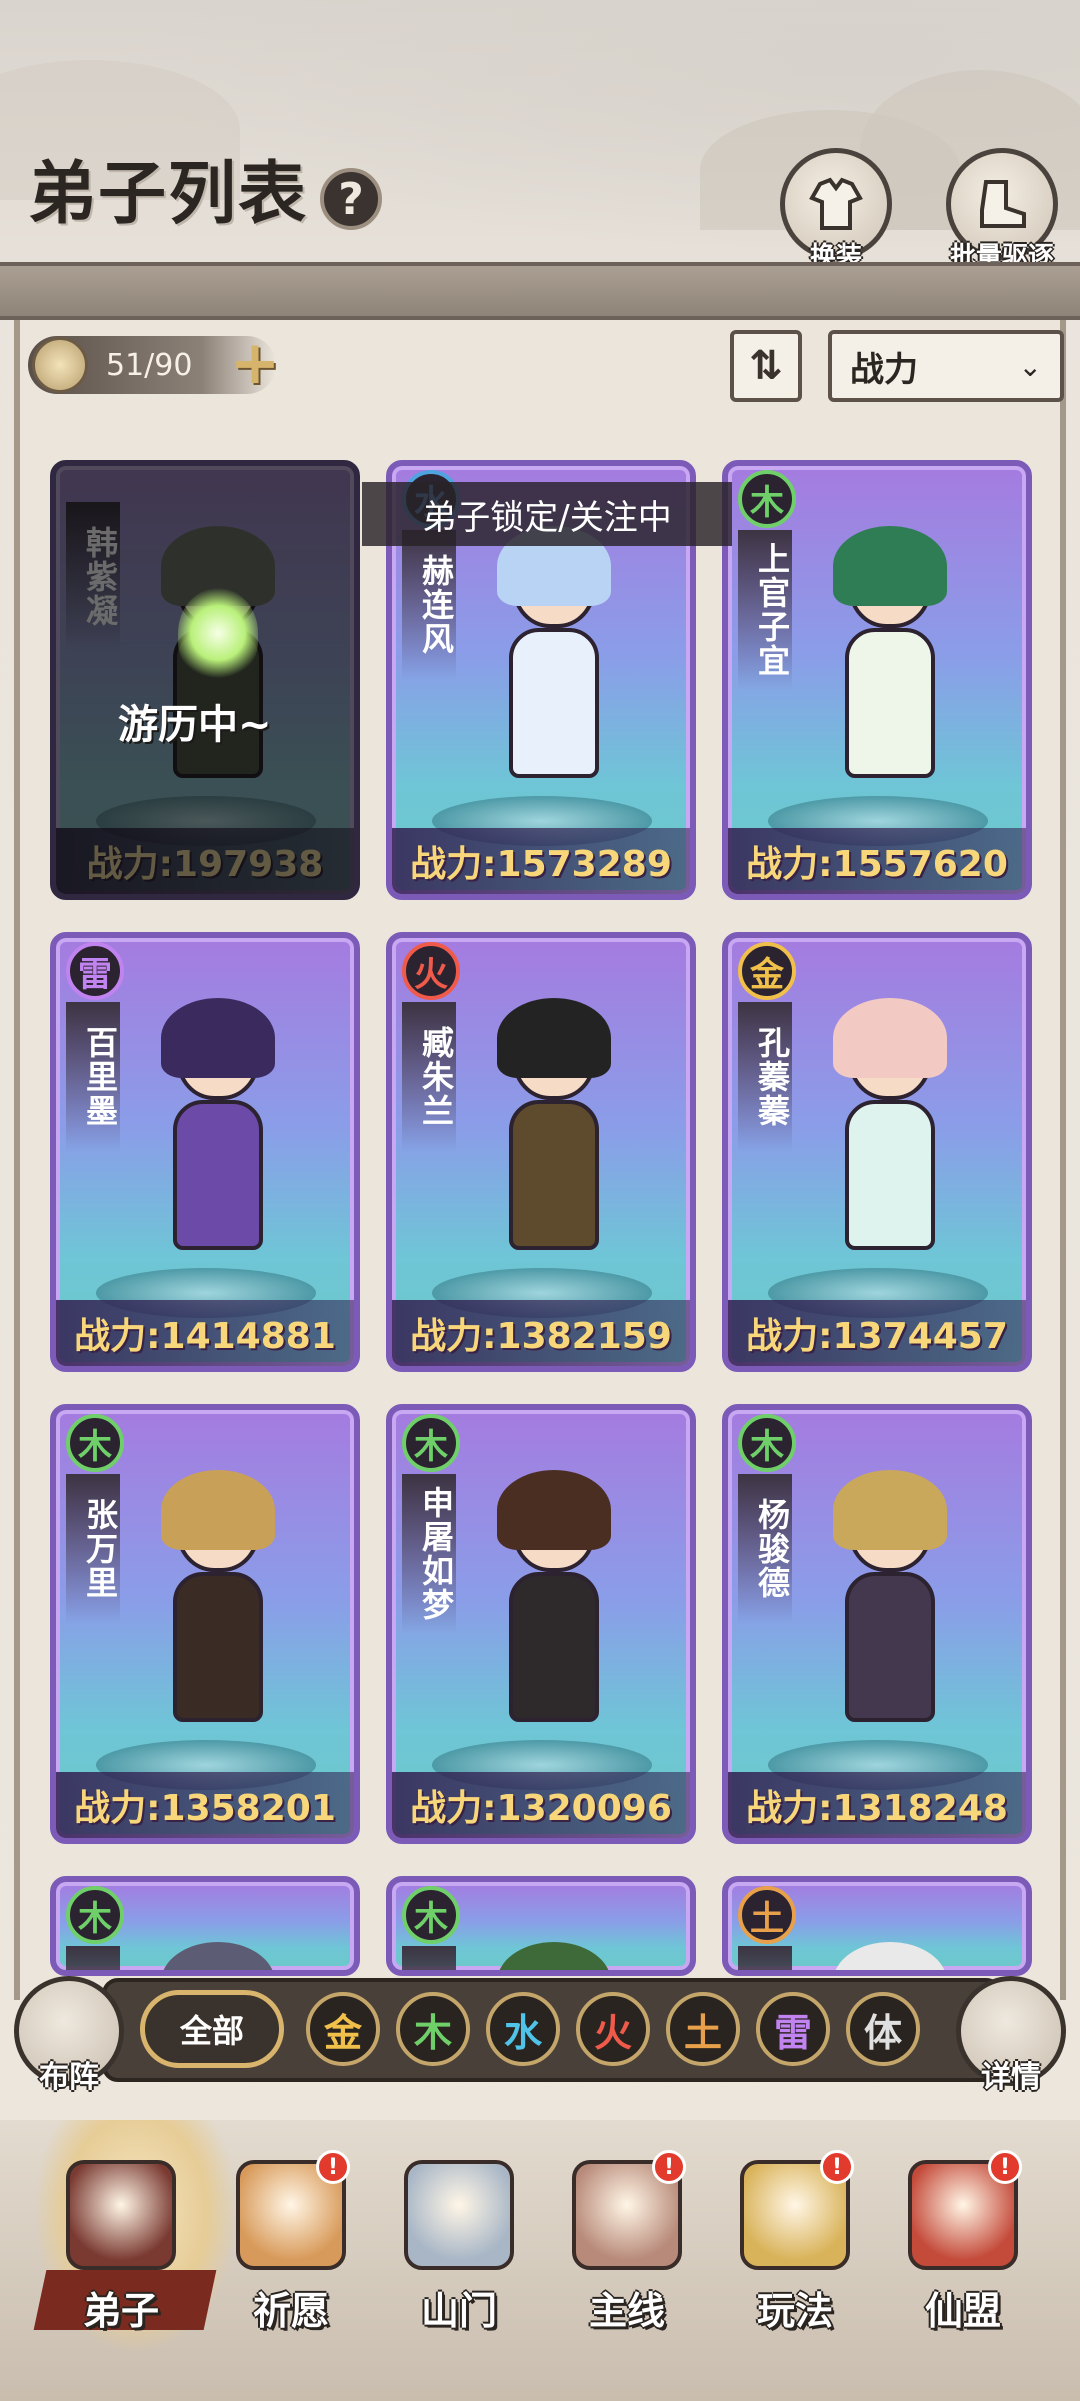  What do you see at coordinates (541, 1805) in the screenshot?
I see `combat-power: 战力:1320096` at bounding box center [541, 1805].